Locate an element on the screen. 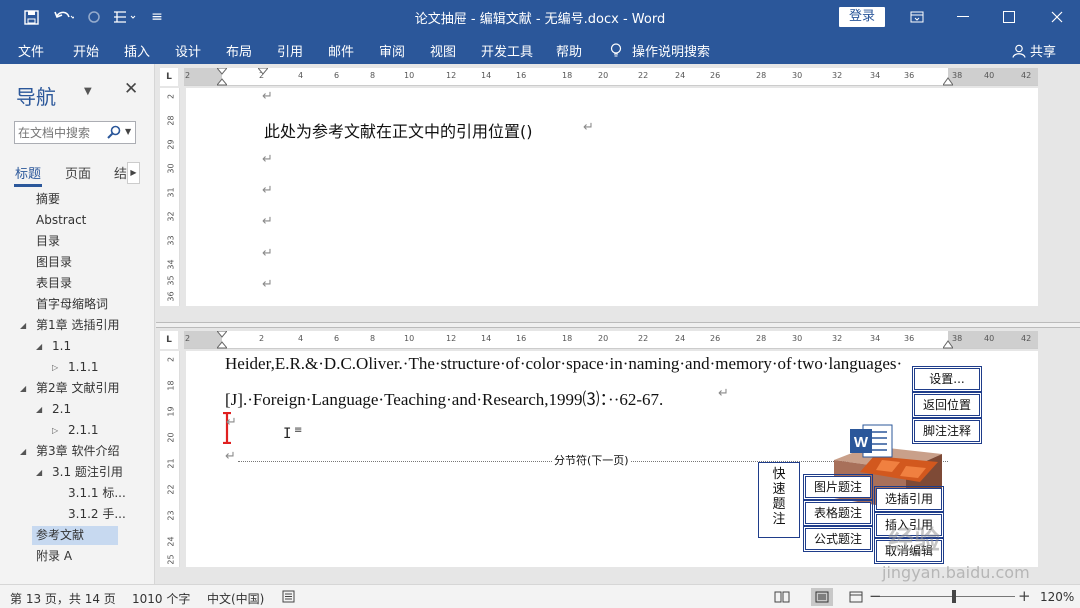 This screenshot has height=608, width=1080. nav-heading-item: Abstract is located at coordinates (61, 220).